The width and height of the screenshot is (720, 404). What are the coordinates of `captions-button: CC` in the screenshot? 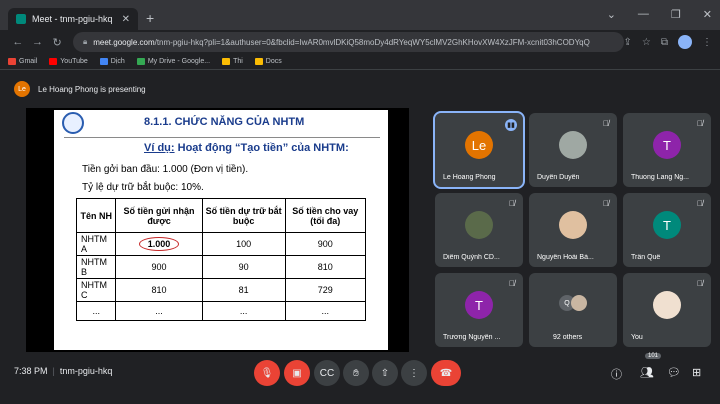 It's located at (327, 373).